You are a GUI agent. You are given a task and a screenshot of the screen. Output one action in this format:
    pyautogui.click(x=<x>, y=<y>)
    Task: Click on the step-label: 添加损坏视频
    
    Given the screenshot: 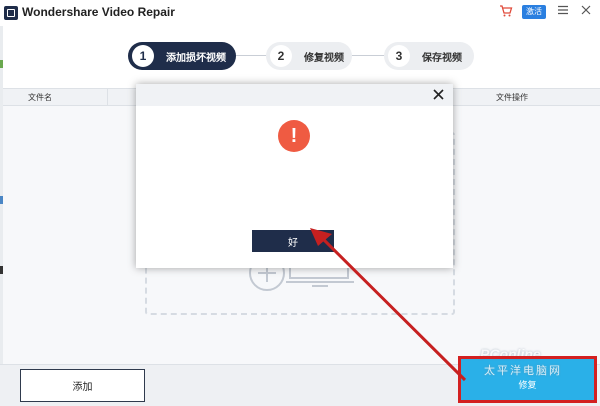 What is the action you would take?
    pyautogui.click(x=196, y=58)
    